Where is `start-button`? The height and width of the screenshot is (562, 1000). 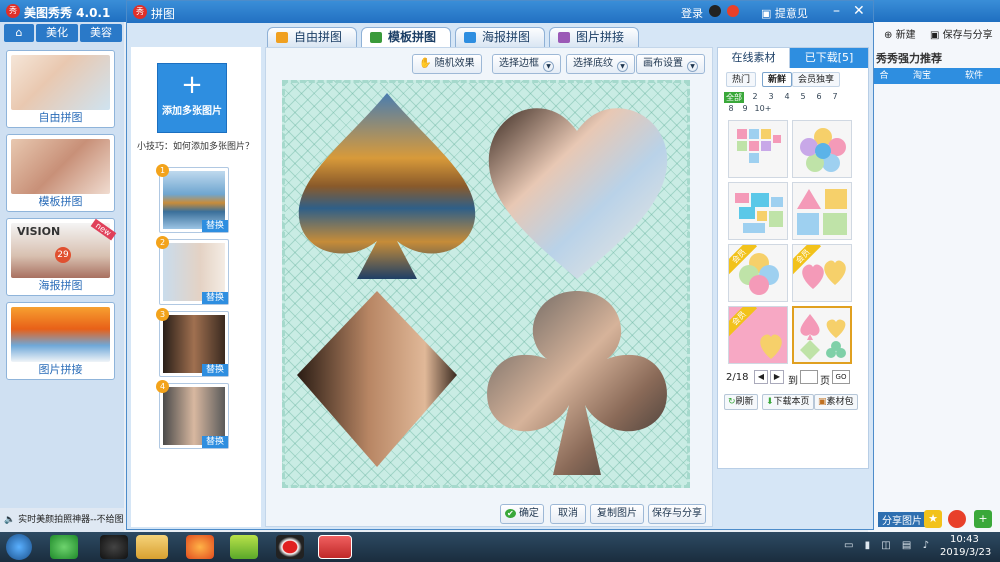 start-button is located at coordinates (19, 547).